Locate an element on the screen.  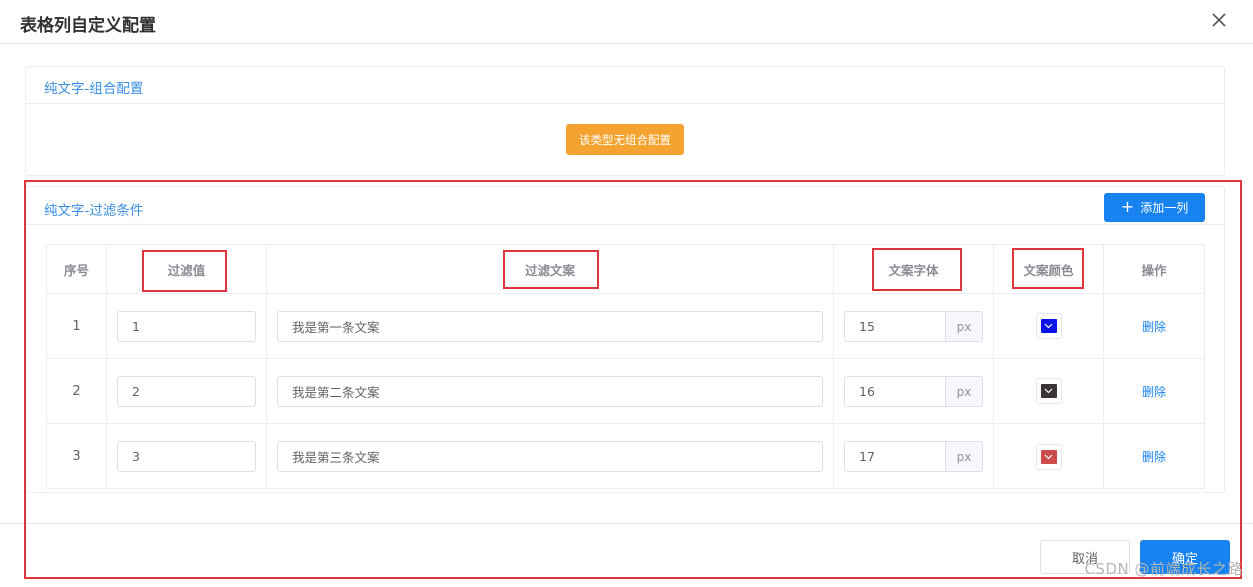
font-size-value: 17 is located at coordinates (867, 456).